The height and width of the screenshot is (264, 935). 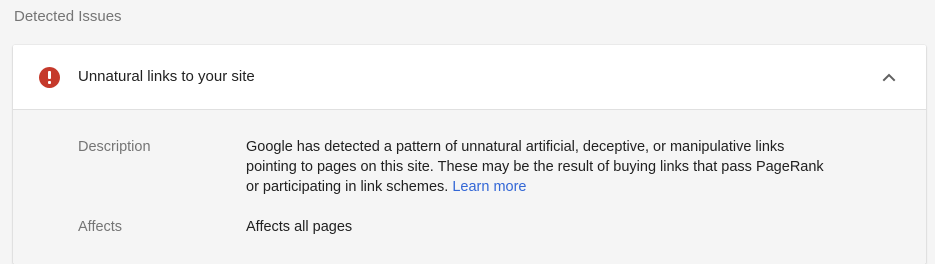 I want to click on chevron-up-icon, so click(x=889, y=77).